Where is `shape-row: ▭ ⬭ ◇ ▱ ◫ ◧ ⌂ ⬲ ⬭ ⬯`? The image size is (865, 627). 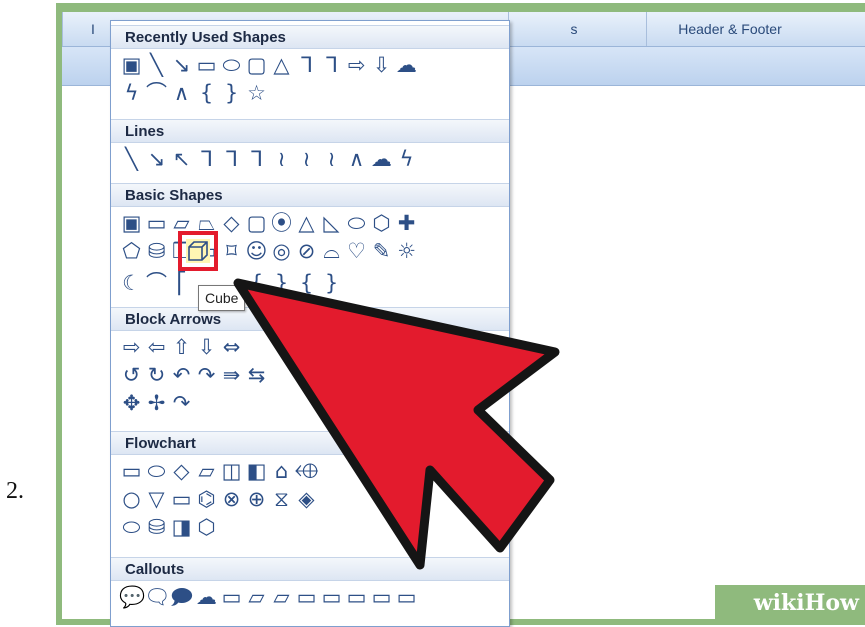 shape-row: ▭ ⬭ ◇ ▱ ◫ ◧ ⌂ ⬲ ⬭ ⬯ is located at coordinates (313, 471).